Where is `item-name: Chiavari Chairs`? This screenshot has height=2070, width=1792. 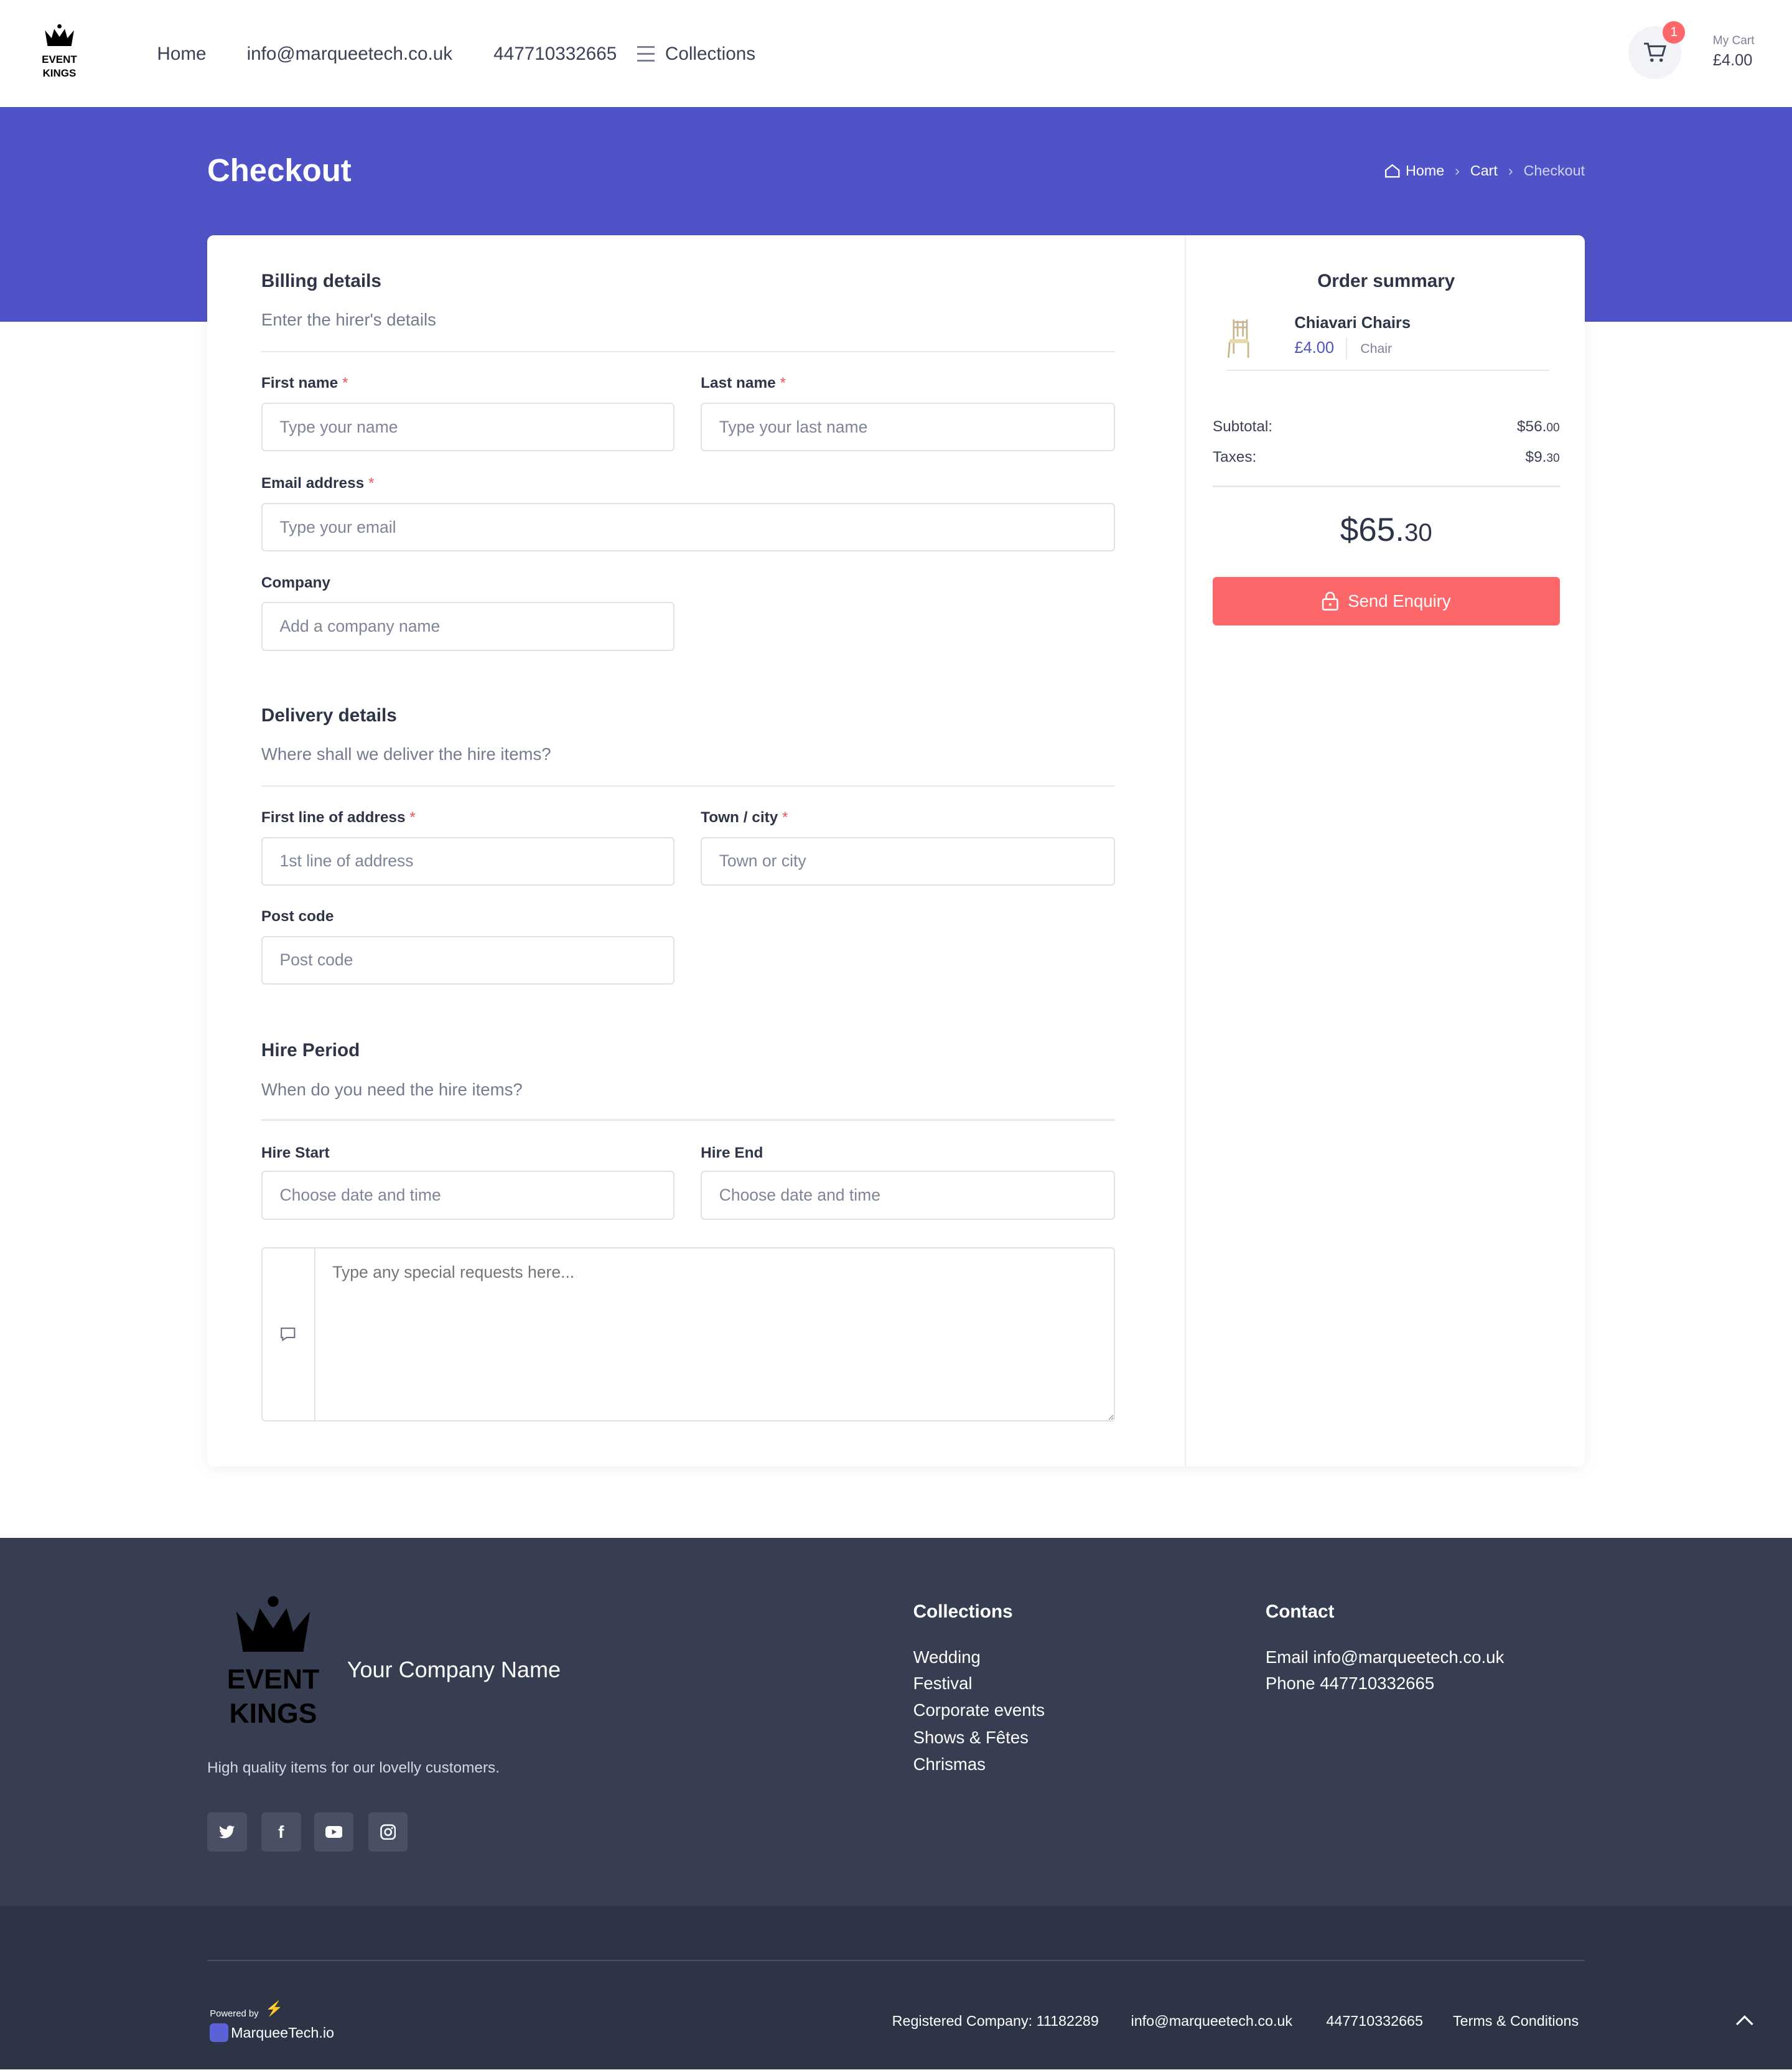 item-name: Chiavari Chairs is located at coordinates (1352, 323).